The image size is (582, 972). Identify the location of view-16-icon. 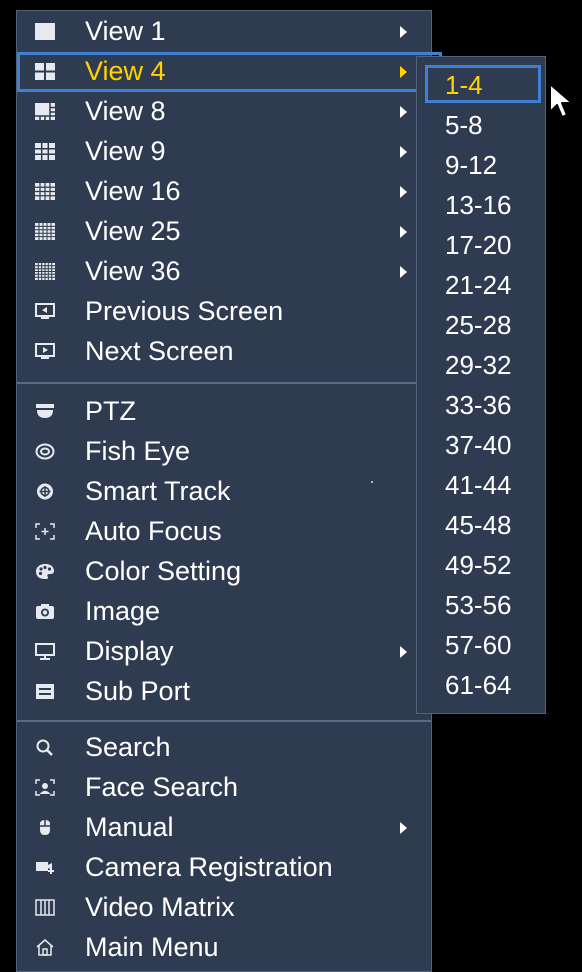
(45, 191).